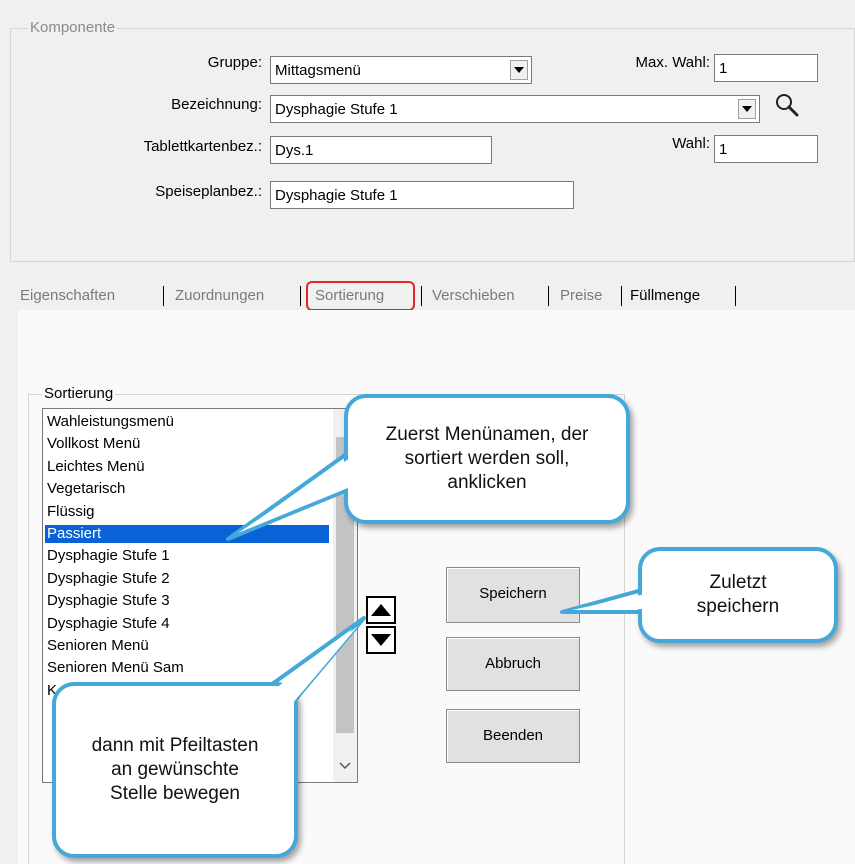  What do you see at coordinates (187, 444) in the screenshot?
I see `list-item: Vollkost Menü` at bounding box center [187, 444].